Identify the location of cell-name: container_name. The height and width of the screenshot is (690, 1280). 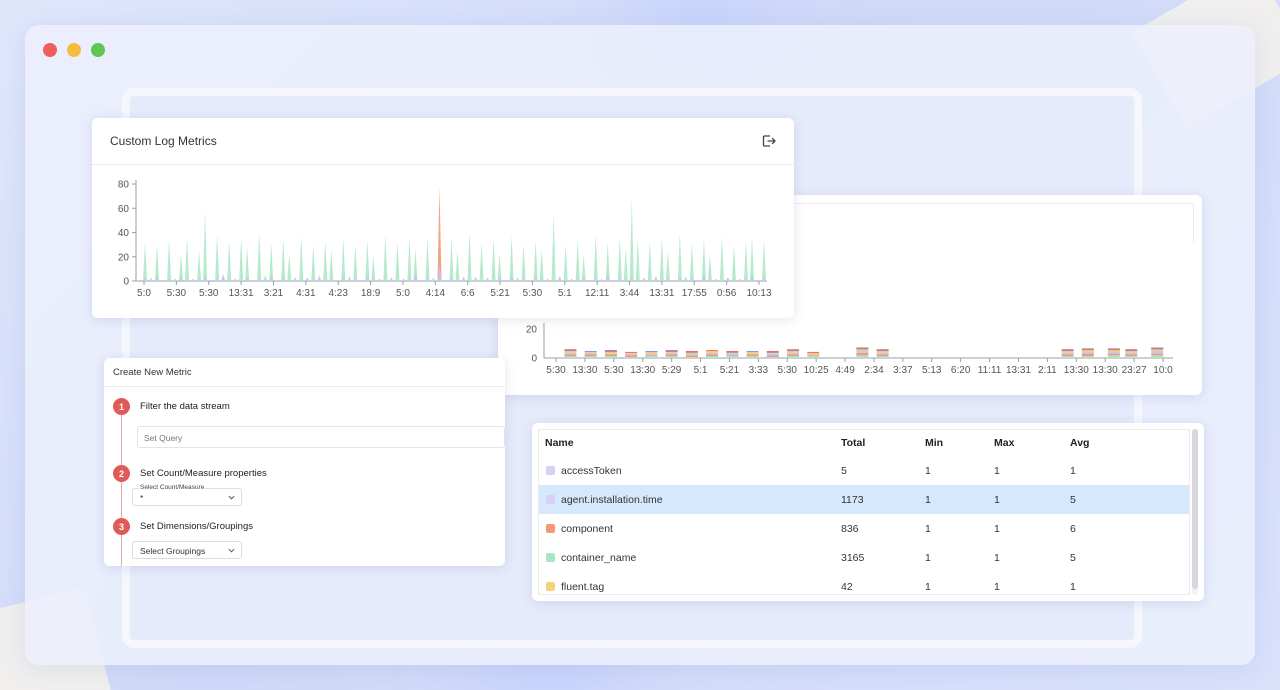
(599, 558).